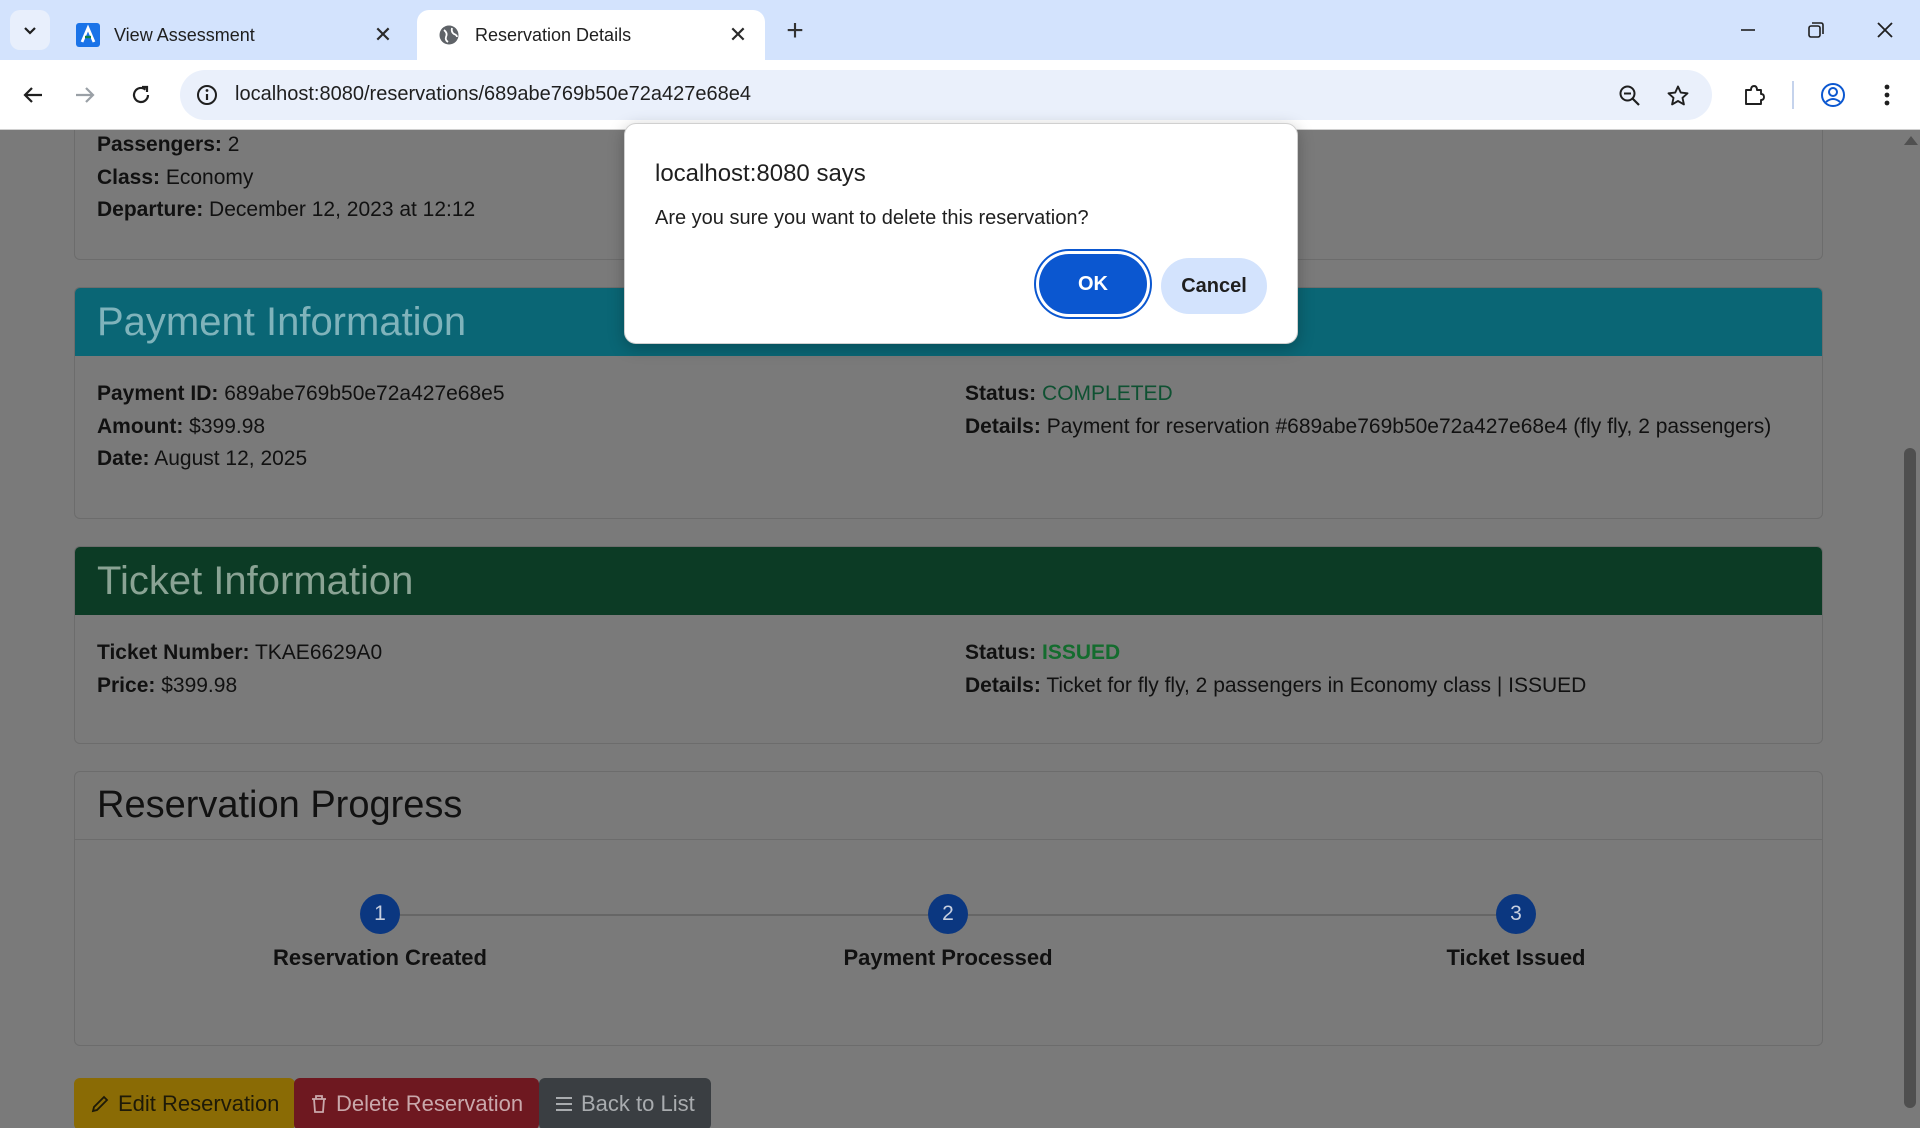 The image size is (1920, 1128). What do you see at coordinates (564, 1104) in the screenshot?
I see `list-icon` at bounding box center [564, 1104].